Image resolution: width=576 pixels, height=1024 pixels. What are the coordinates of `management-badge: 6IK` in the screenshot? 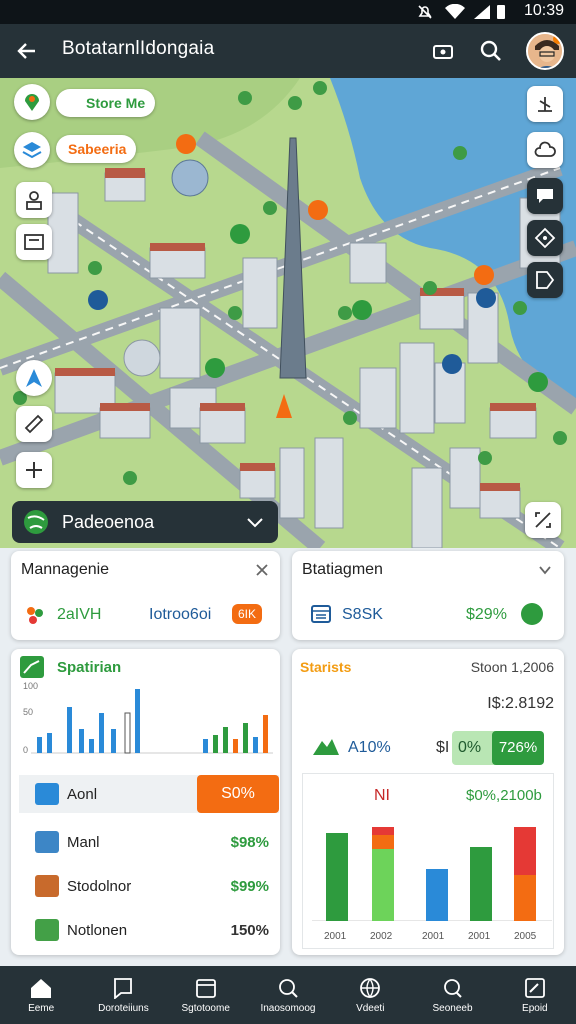 It's located at (247, 614).